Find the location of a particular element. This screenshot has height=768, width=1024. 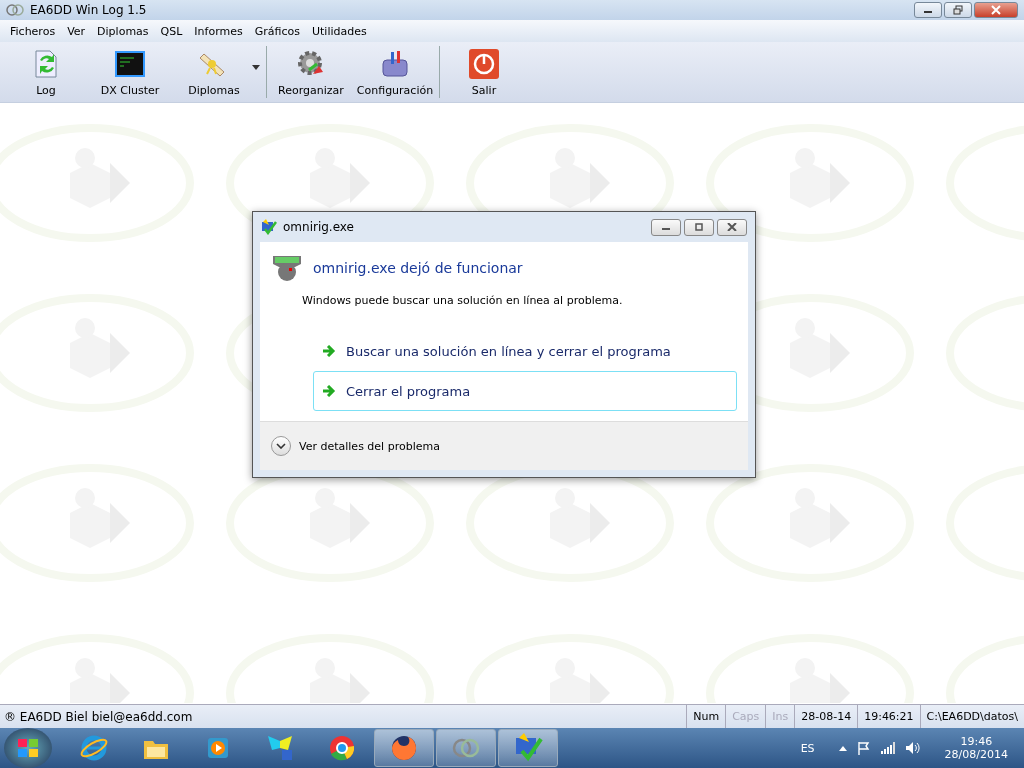

chevron-down-icon is located at coordinates (281, 446).